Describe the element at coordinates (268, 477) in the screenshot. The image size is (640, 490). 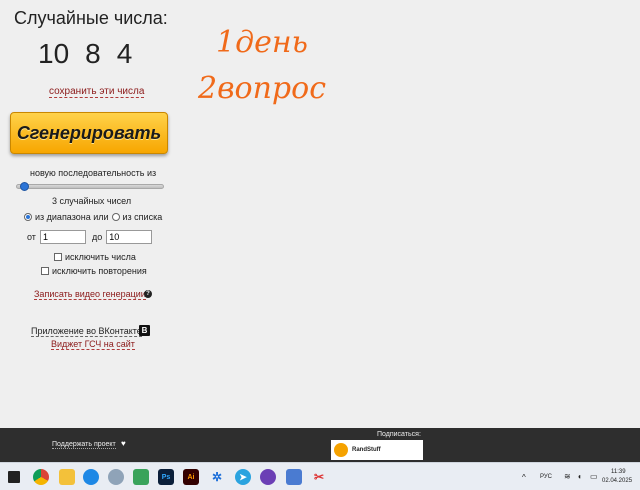
I see `tor-icon` at that location.